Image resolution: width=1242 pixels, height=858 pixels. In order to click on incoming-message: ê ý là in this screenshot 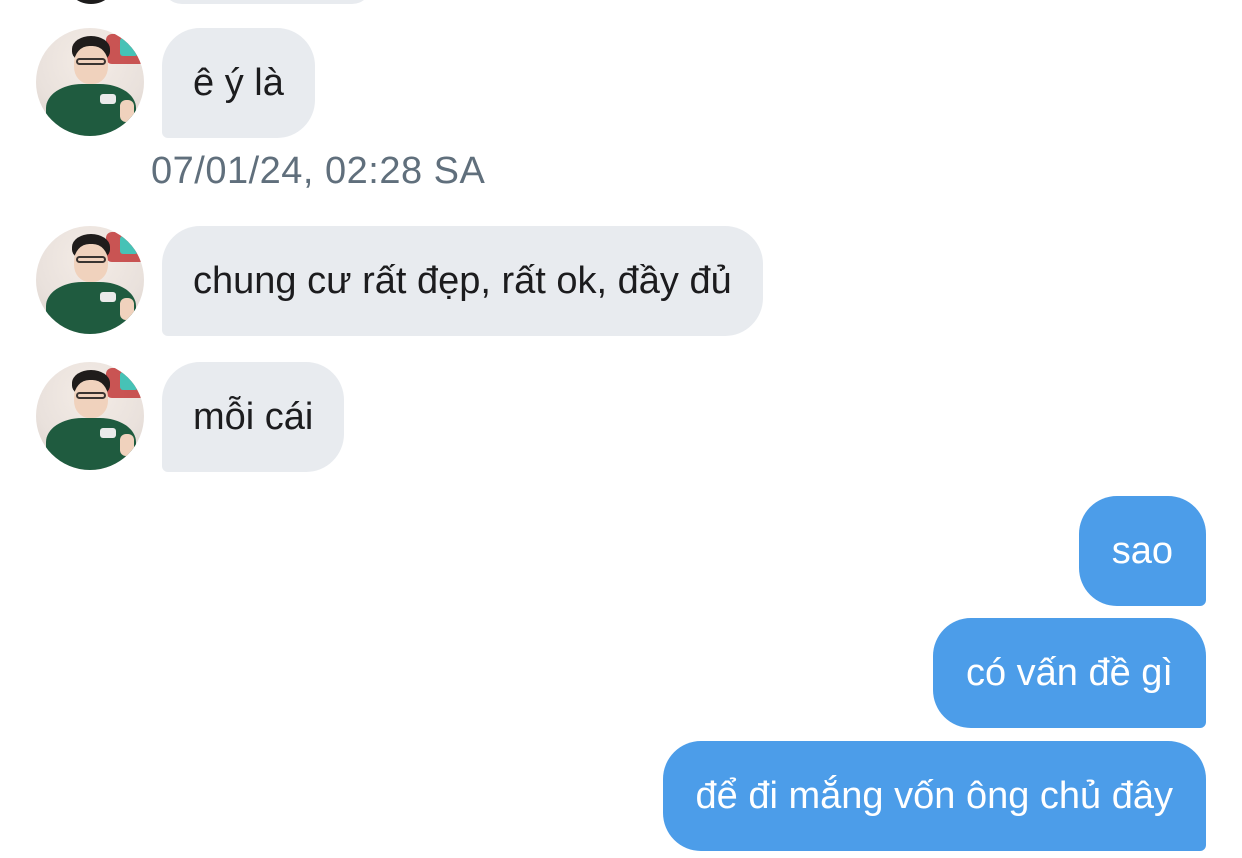, I will do `click(238, 83)`.